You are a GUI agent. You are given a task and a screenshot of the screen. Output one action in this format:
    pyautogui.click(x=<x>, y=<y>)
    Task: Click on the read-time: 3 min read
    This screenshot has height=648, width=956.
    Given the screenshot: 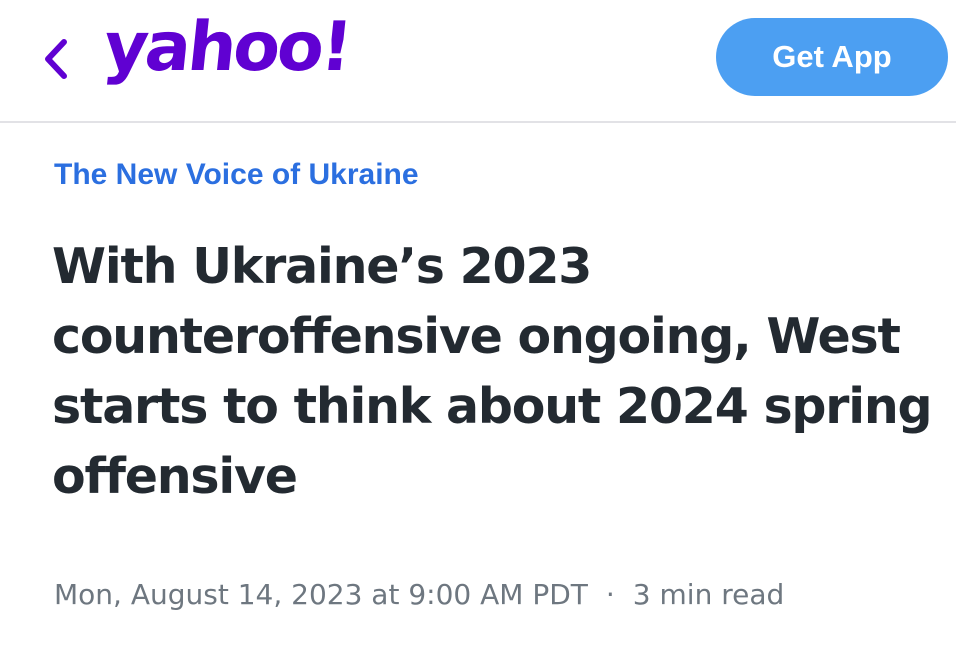 What is the action you would take?
    pyautogui.click(x=708, y=594)
    